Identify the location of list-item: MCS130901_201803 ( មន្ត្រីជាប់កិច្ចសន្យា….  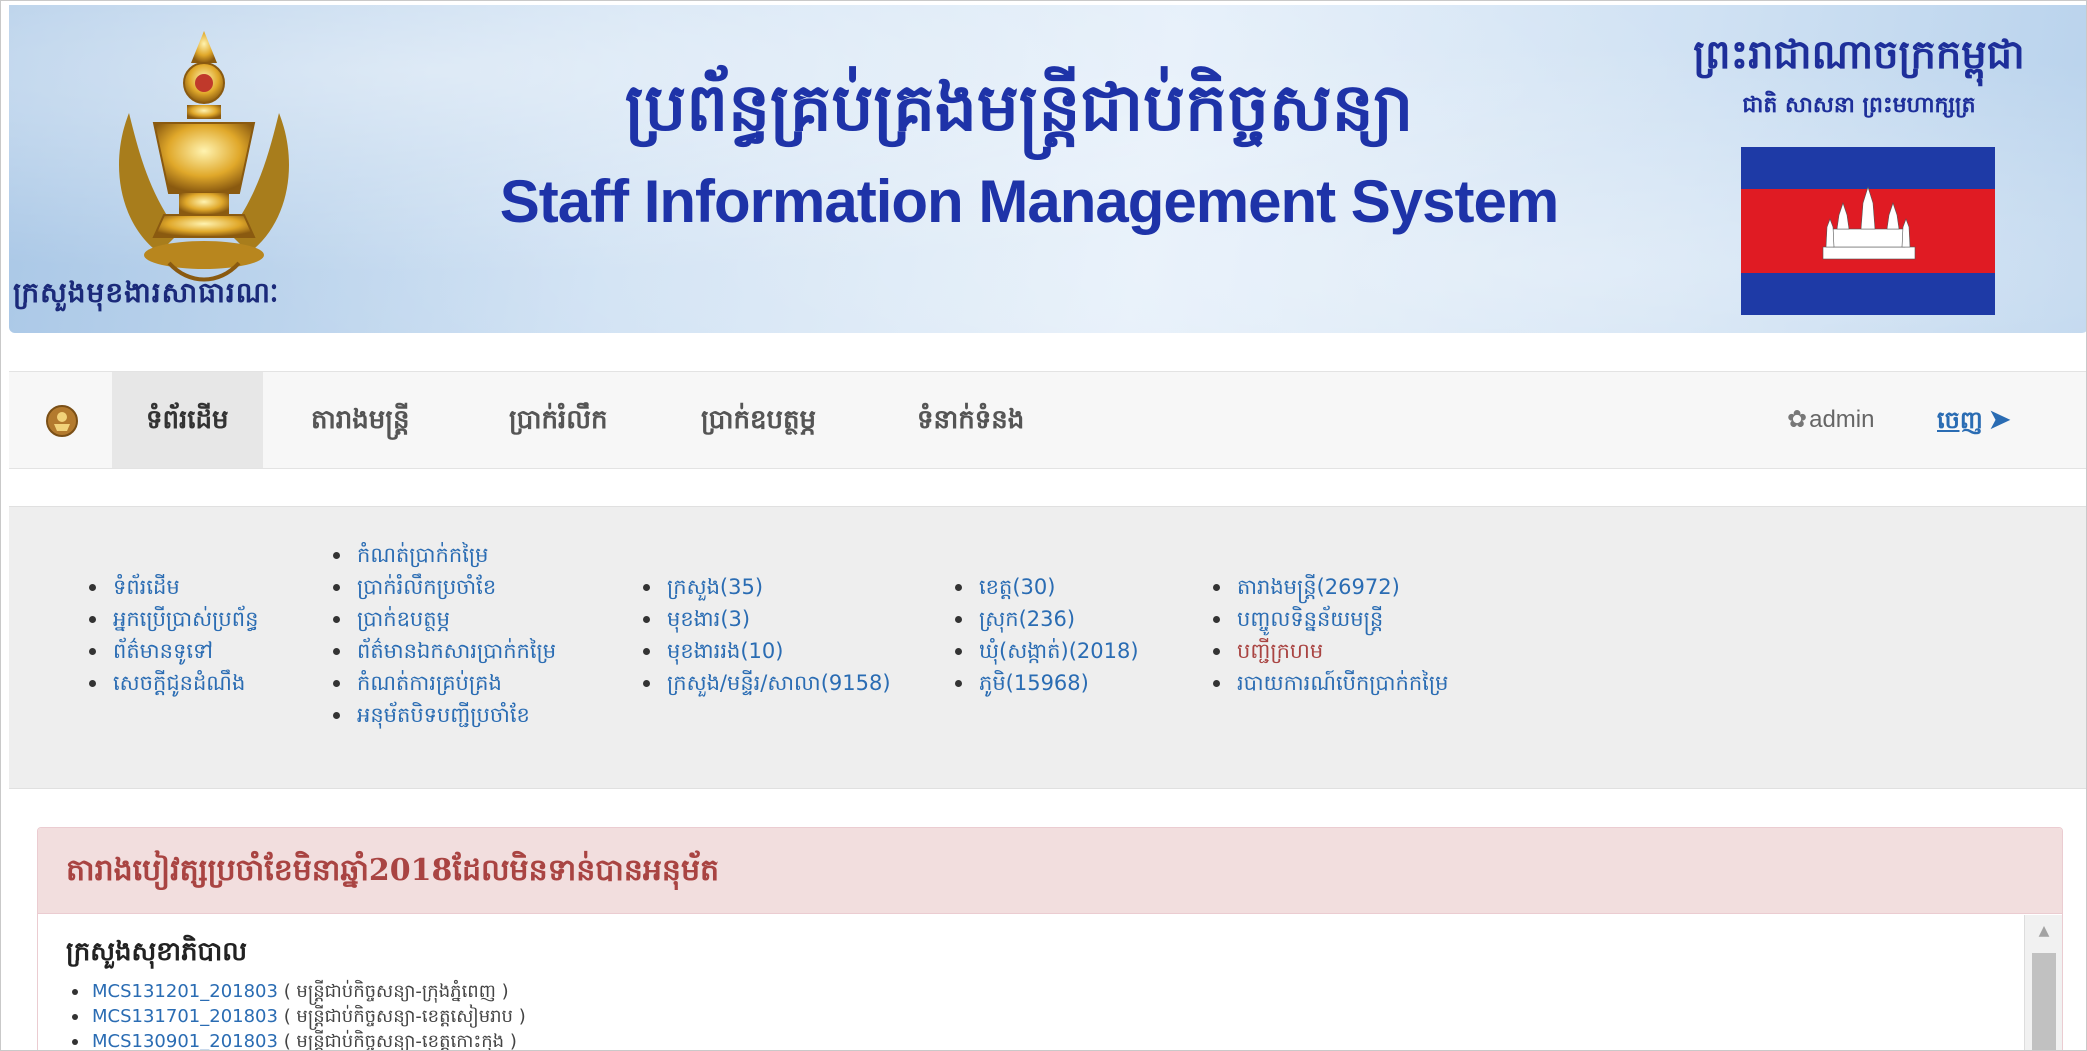
(1044, 1040).